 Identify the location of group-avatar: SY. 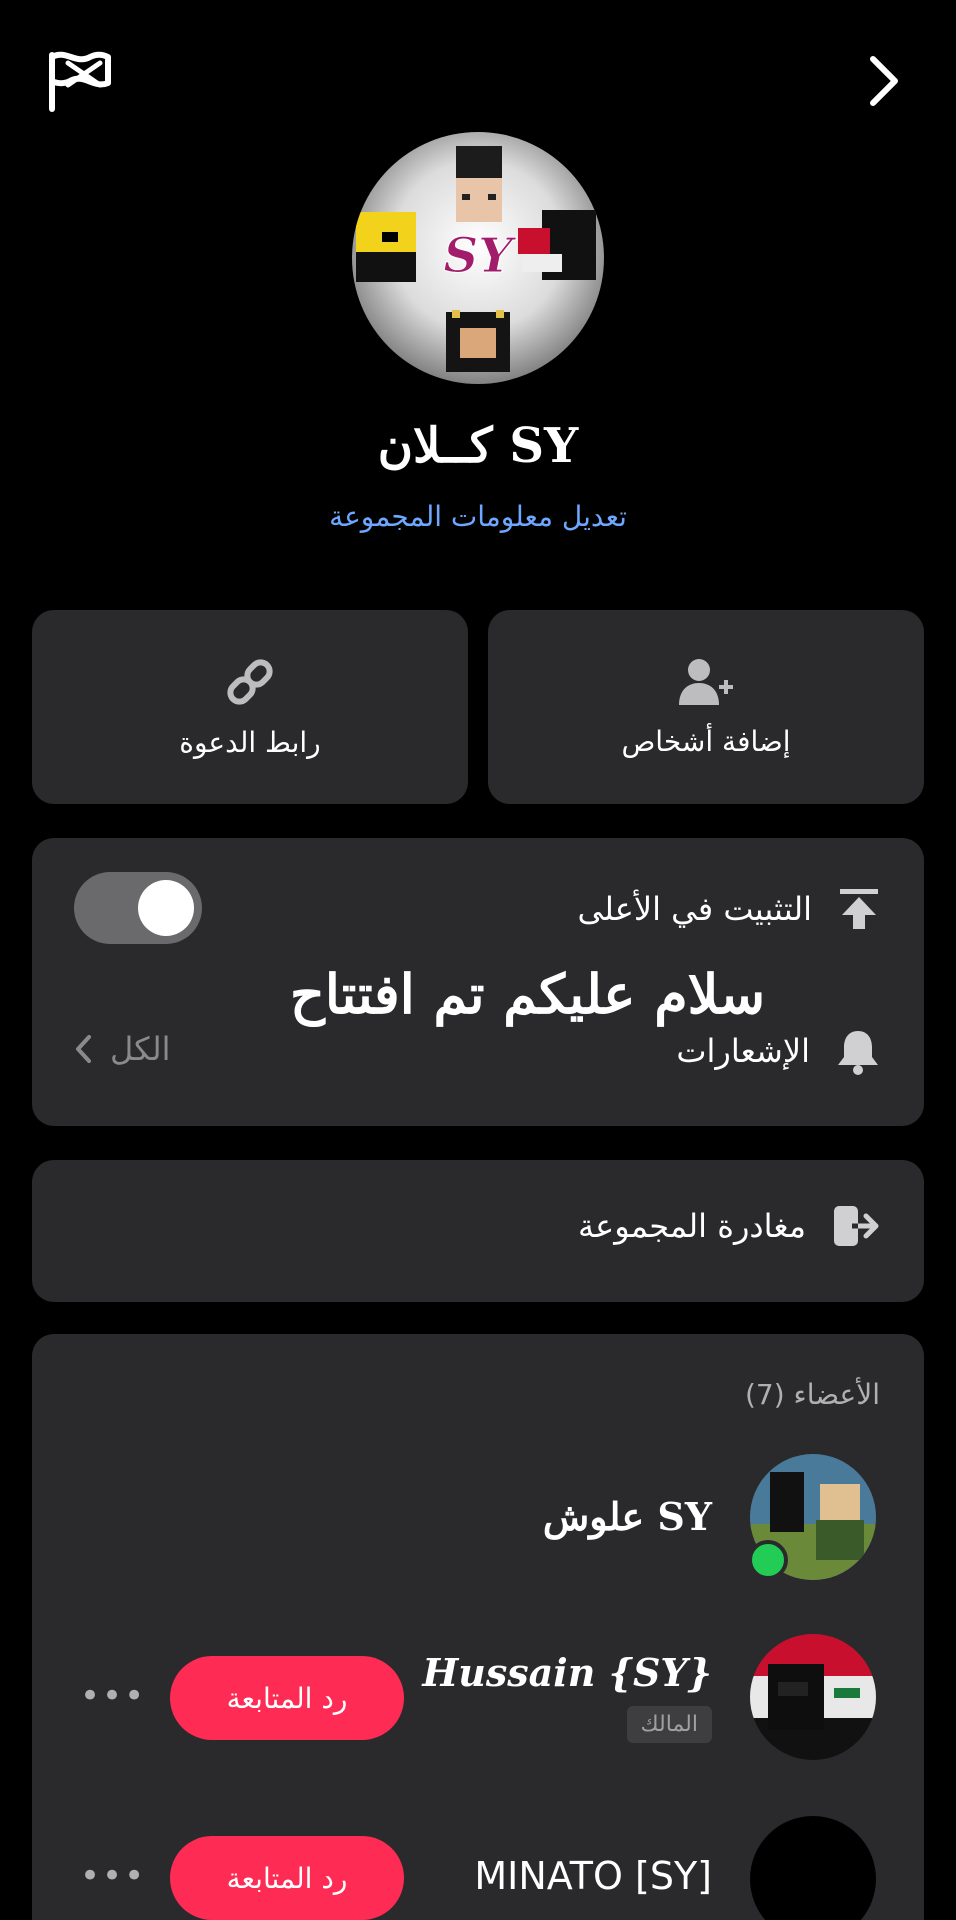
(478, 258).